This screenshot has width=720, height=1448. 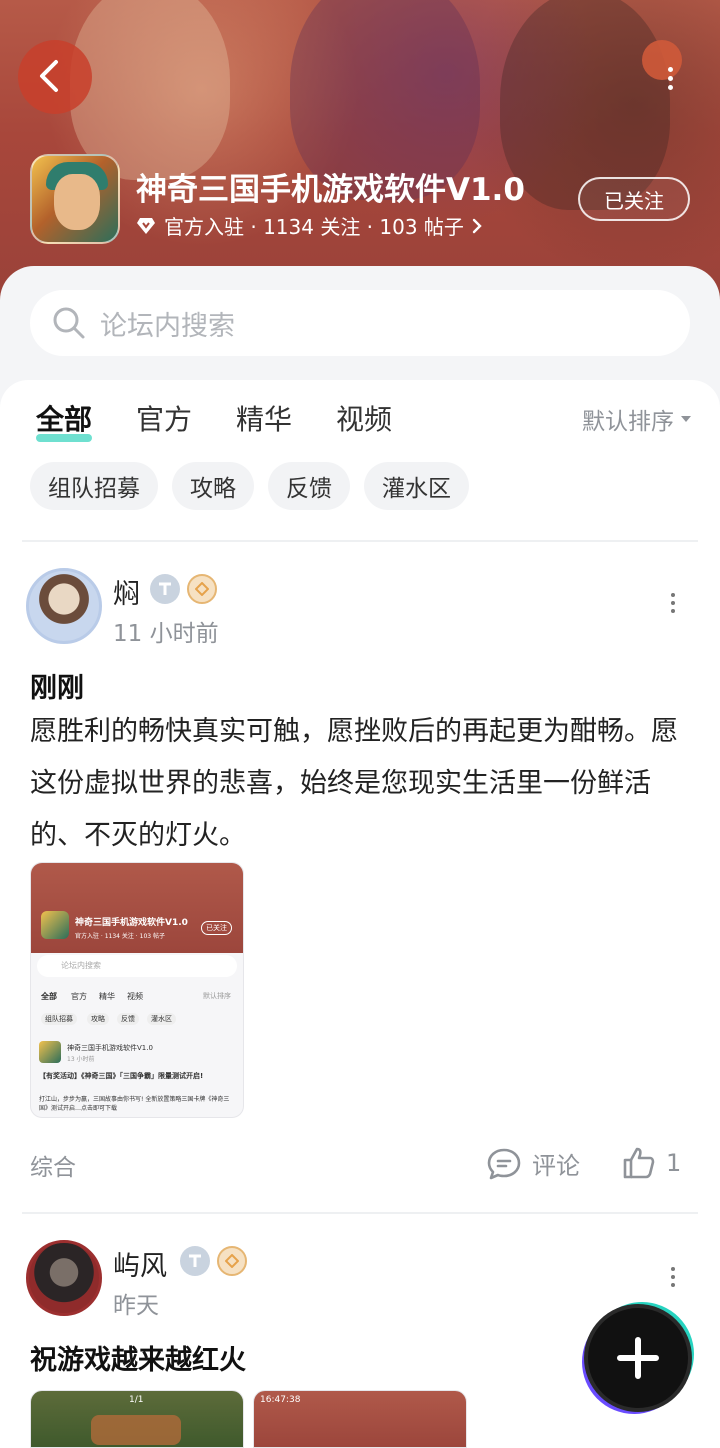 I want to click on category-tabs: 全部 官方 精华 视频, so click(x=236, y=420).